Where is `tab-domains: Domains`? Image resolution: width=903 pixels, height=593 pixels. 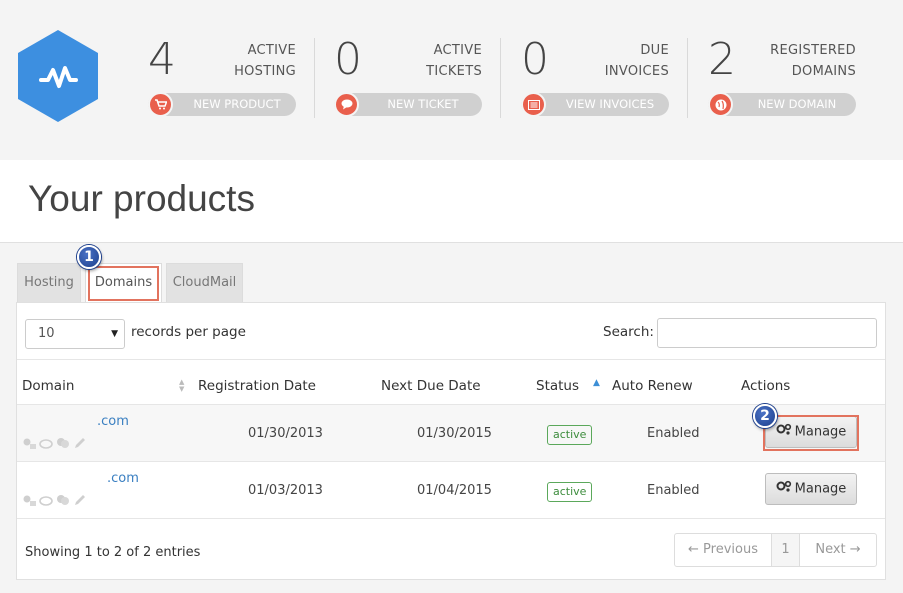 tab-domains: Domains is located at coordinates (123, 283).